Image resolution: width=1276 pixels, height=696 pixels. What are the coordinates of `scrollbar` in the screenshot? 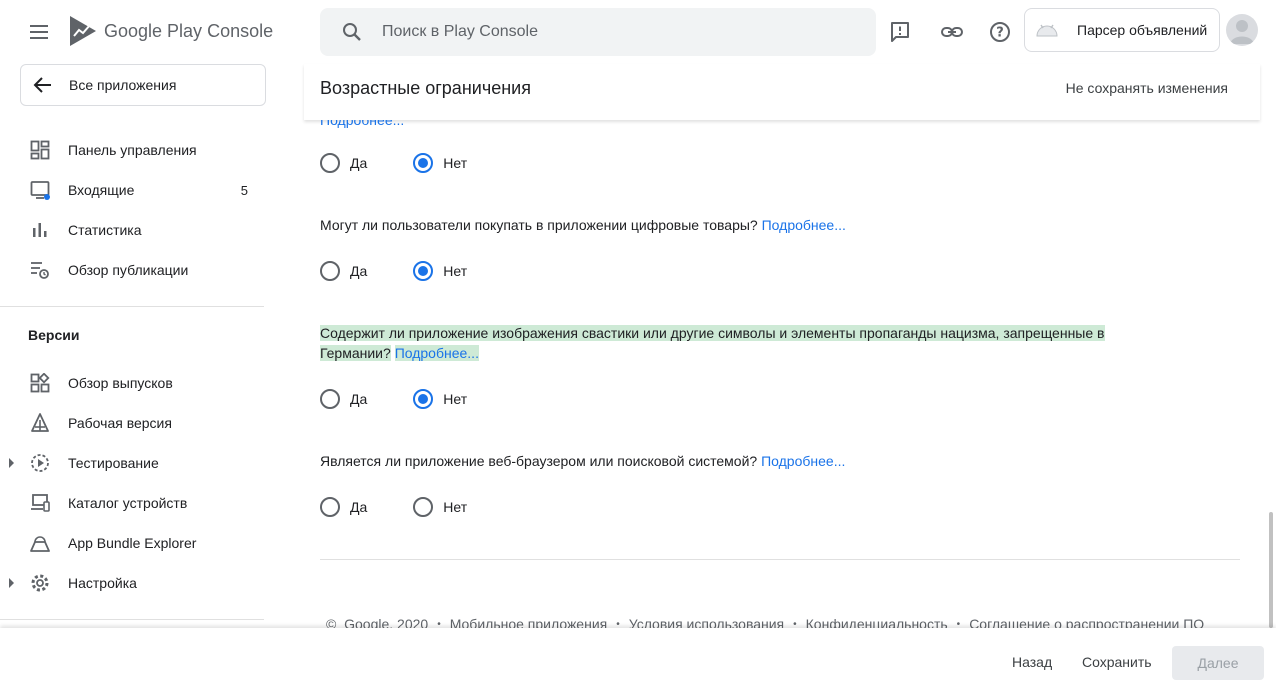 It's located at (1271, 570).